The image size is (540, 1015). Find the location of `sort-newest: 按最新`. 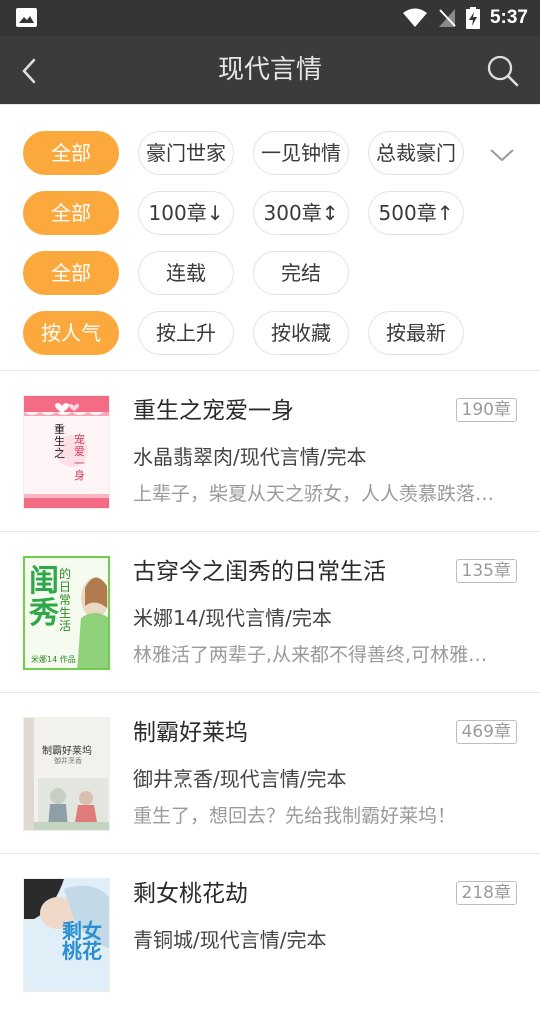

sort-newest: 按最新 is located at coordinates (416, 333).